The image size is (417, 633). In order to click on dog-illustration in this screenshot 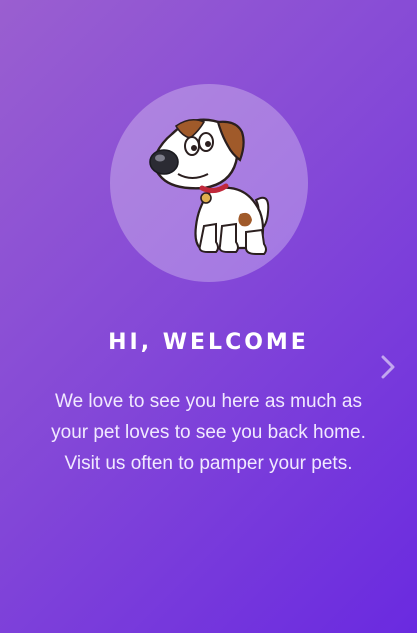, I will do `click(209, 186)`.